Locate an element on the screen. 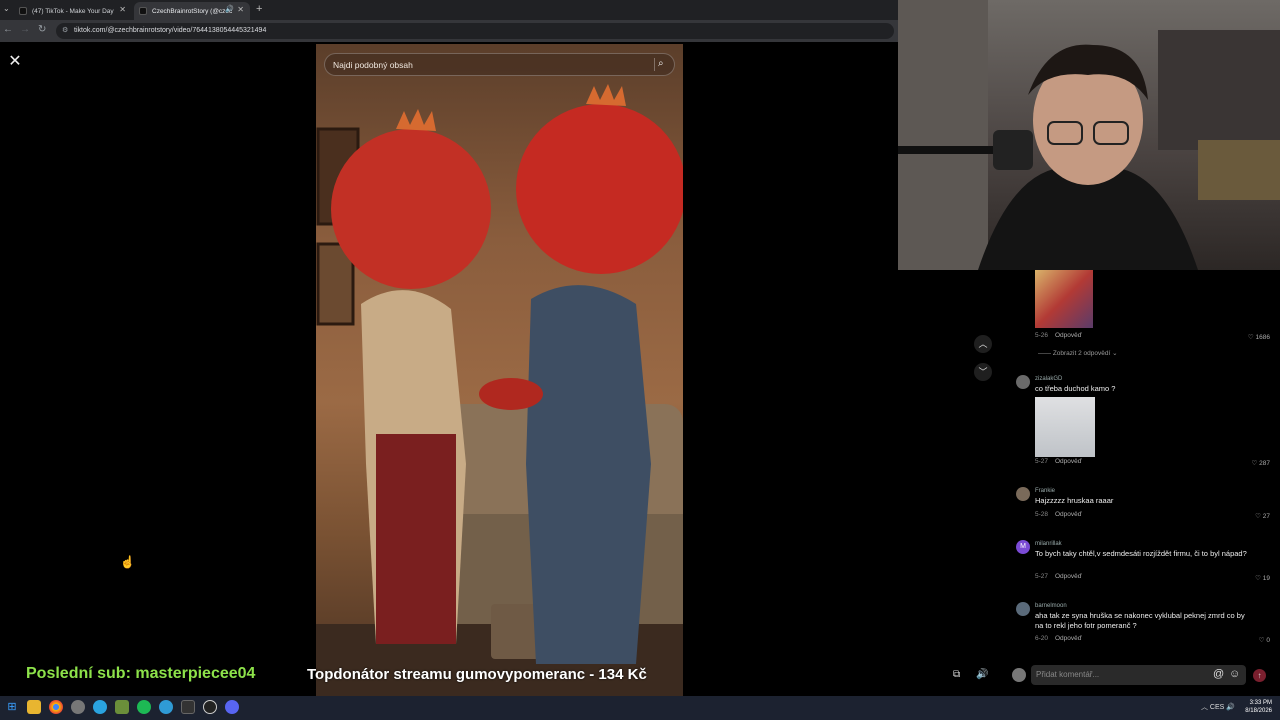 Image resolution: width=1280 pixels, height=720 pixels. tray-volume-icon: 🔊 is located at coordinates (1230, 707).